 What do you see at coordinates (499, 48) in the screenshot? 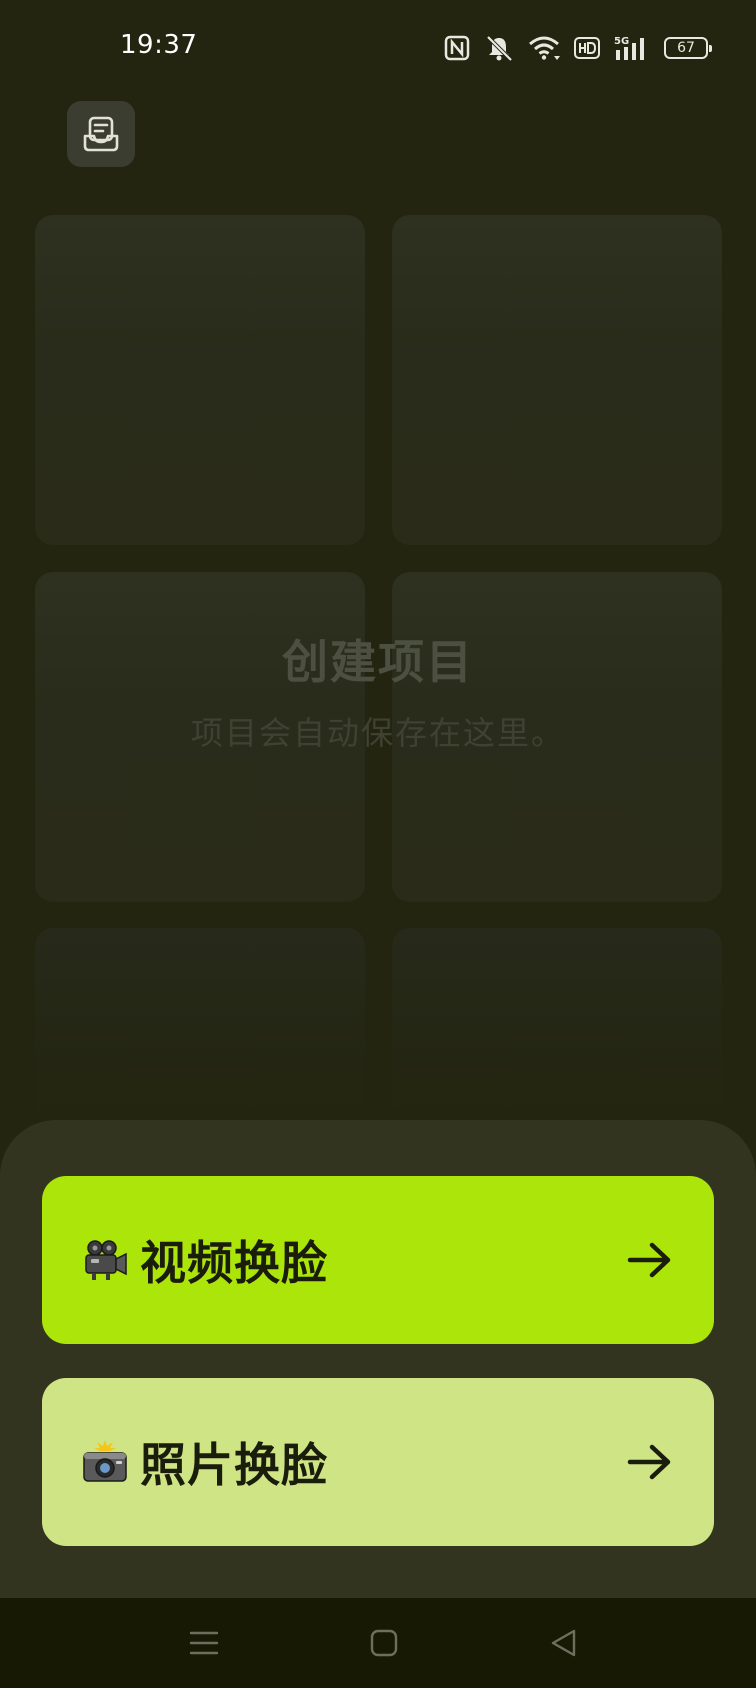
I see `mute-icon` at bounding box center [499, 48].